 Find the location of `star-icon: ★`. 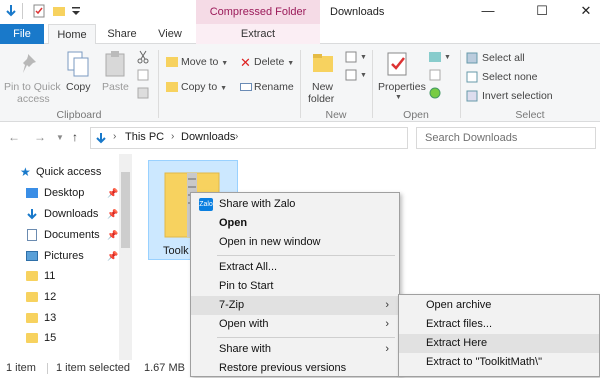

star-icon: ★ is located at coordinates (25, 172).